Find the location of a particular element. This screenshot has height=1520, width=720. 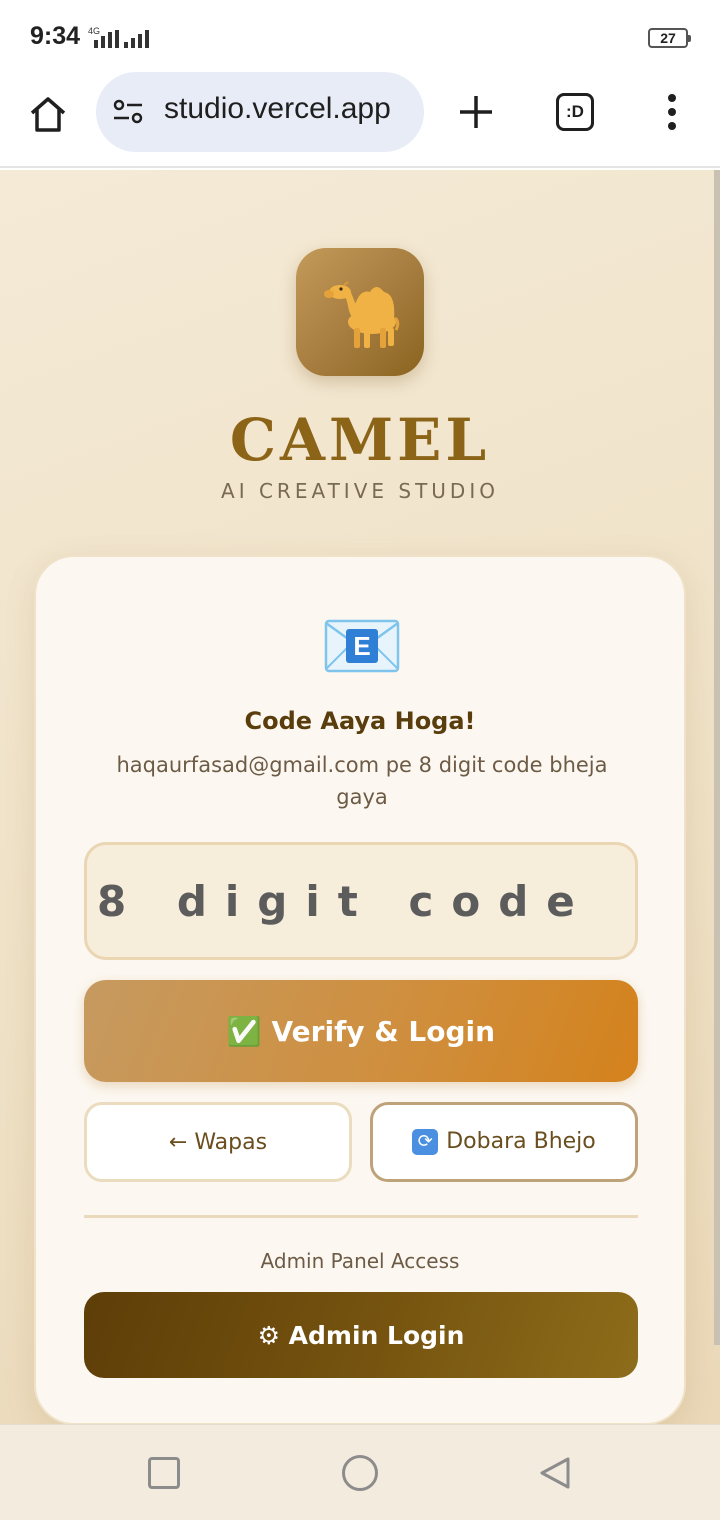

nav-bar is located at coordinates (360, 1472).